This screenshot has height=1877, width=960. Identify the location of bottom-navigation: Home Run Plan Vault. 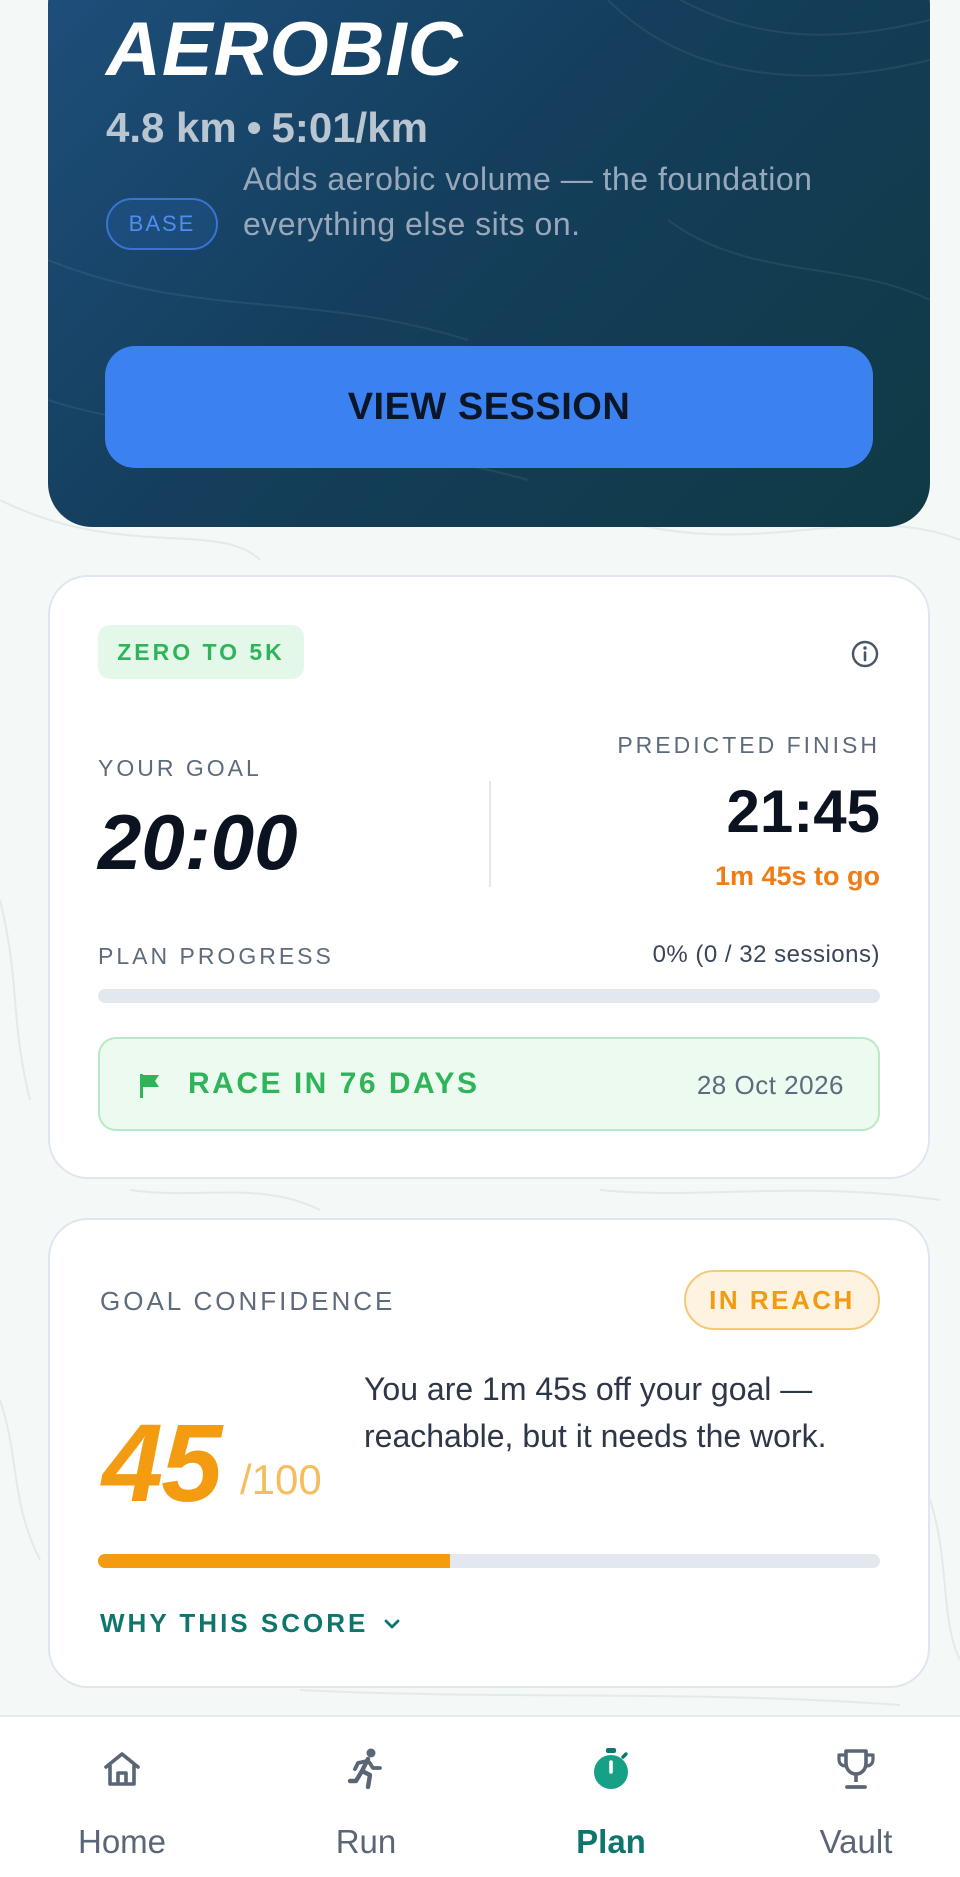
(480, 1796).